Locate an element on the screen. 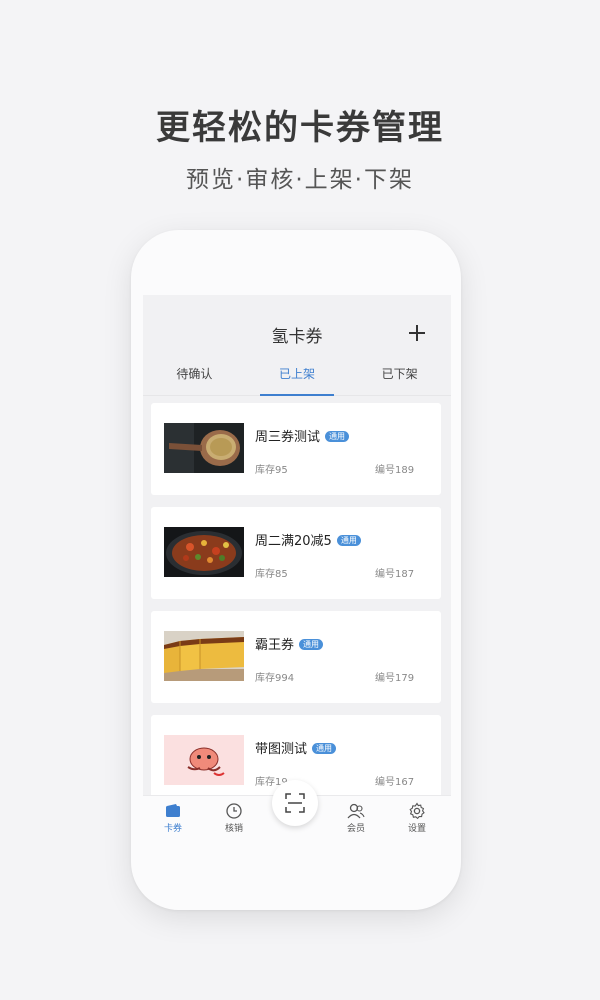 This screenshot has height=1000, width=600. coupon-title: 带图测试 通用 is located at coordinates (296, 747).